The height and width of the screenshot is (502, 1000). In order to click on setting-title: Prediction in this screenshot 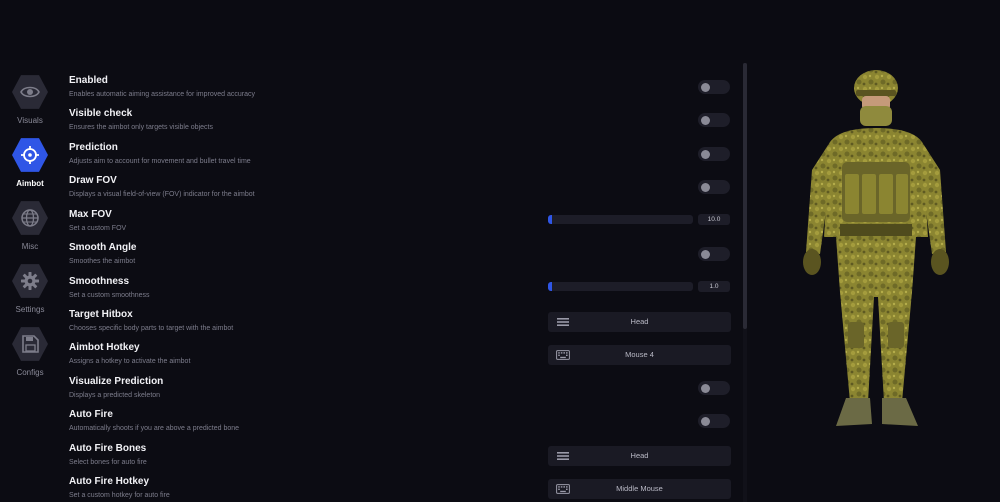, I will do `click(93, 147)`.